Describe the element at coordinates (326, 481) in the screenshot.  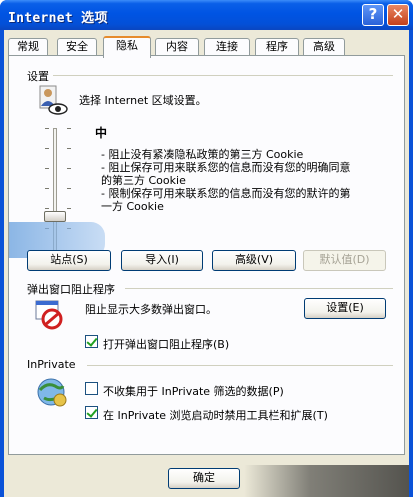
I see `watermark-overlay` at that location.